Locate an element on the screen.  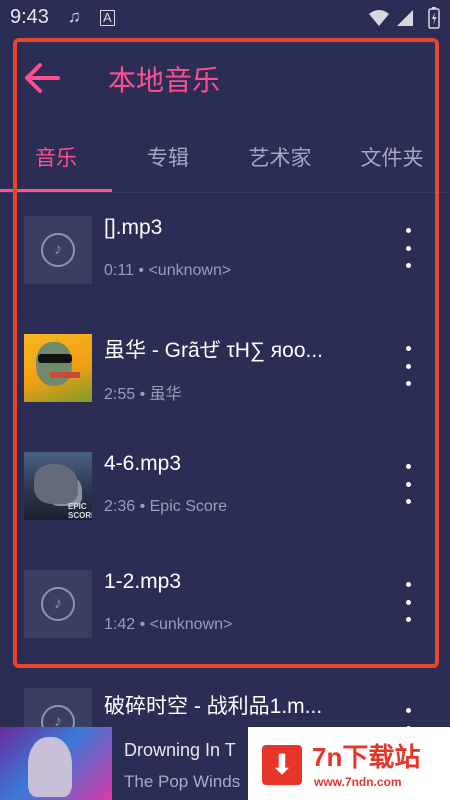
a-box-icon: A is located at coordinates (107, 18).